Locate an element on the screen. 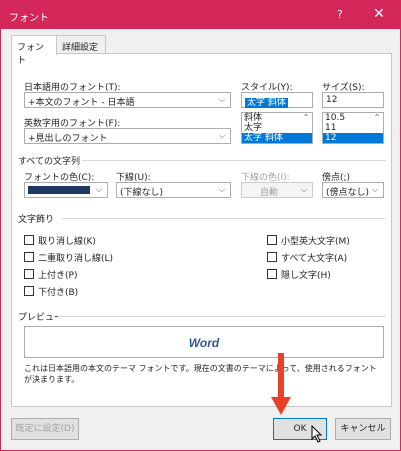  help-button: ? is located at coordinates (340, 14).